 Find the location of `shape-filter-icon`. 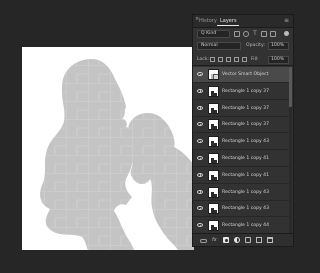

shape-filter-icon is located at coordinates (264, 34).